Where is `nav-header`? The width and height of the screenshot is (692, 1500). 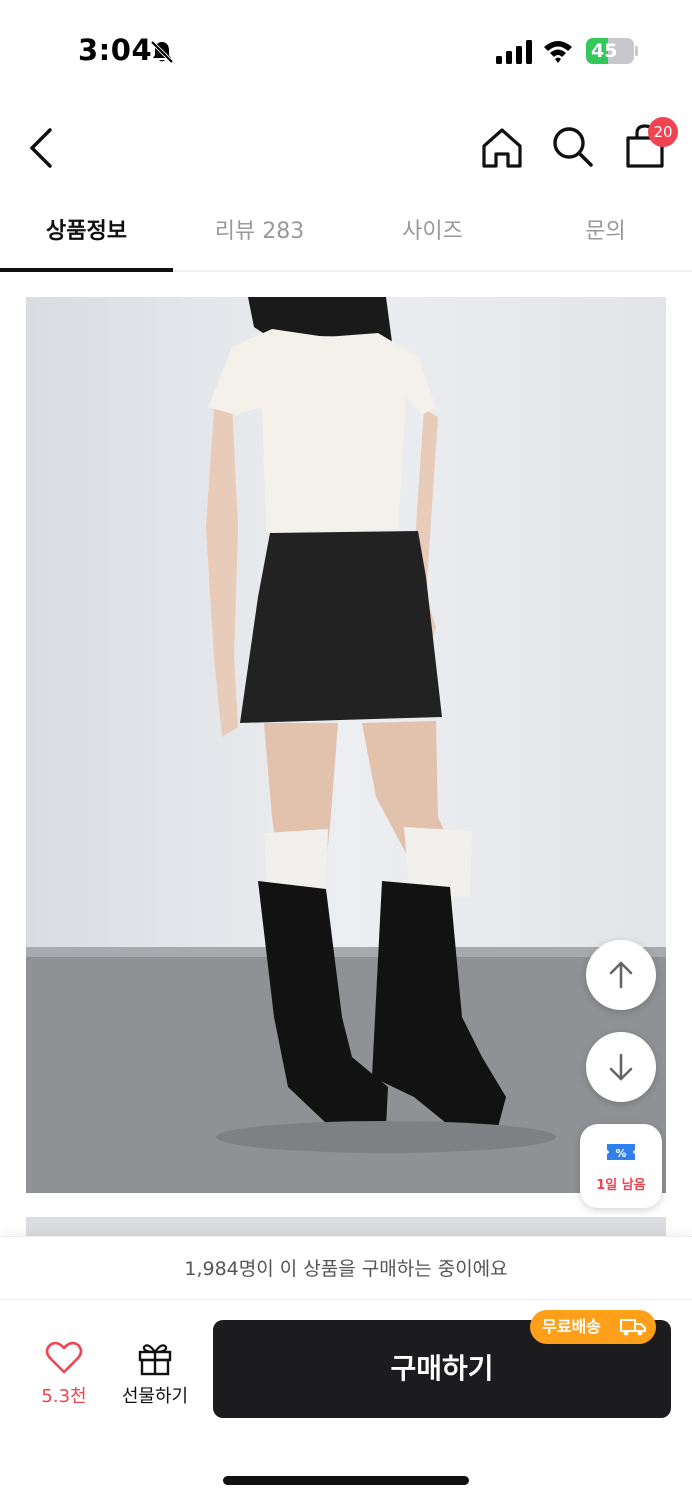
nav-header is located at coordinates (346, 148).